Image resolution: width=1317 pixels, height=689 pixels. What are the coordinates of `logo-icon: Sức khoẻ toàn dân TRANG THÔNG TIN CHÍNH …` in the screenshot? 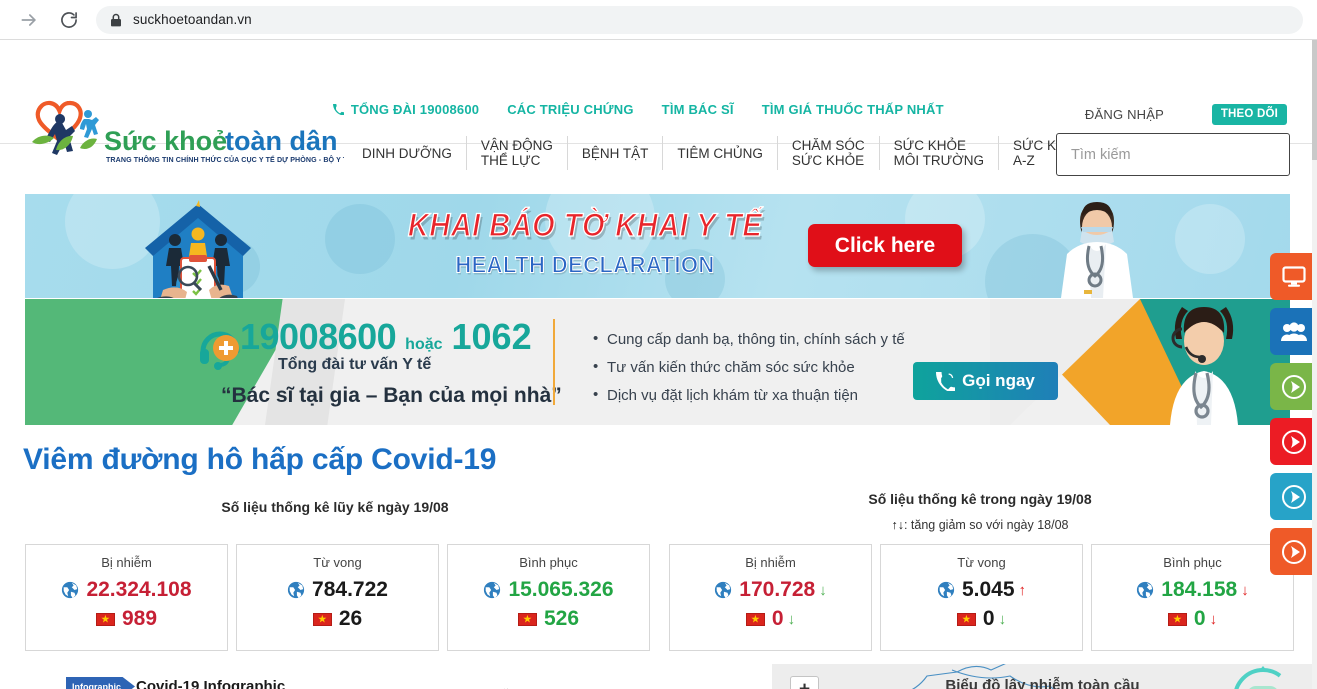 It's located at (188, 132).